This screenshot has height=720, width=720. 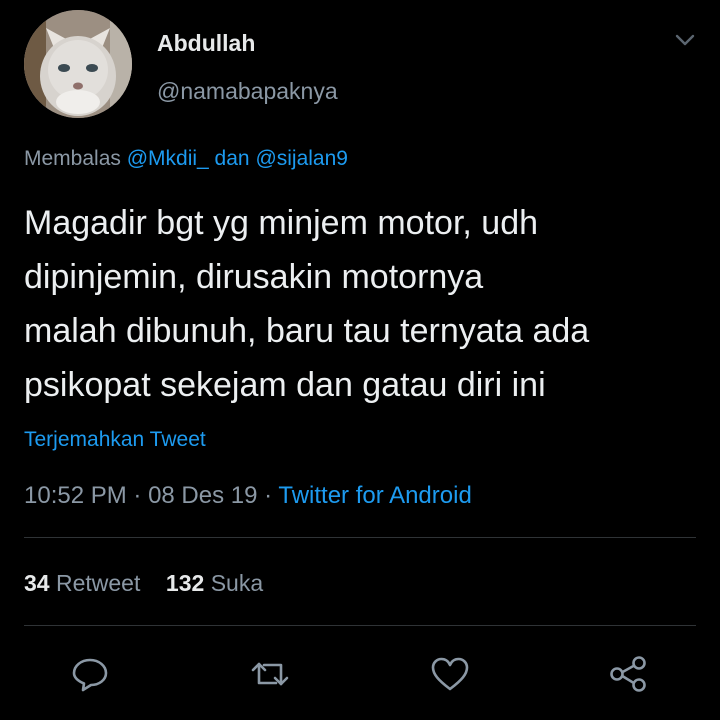 I want to click on comment-icon, so click(x=90, y=675).